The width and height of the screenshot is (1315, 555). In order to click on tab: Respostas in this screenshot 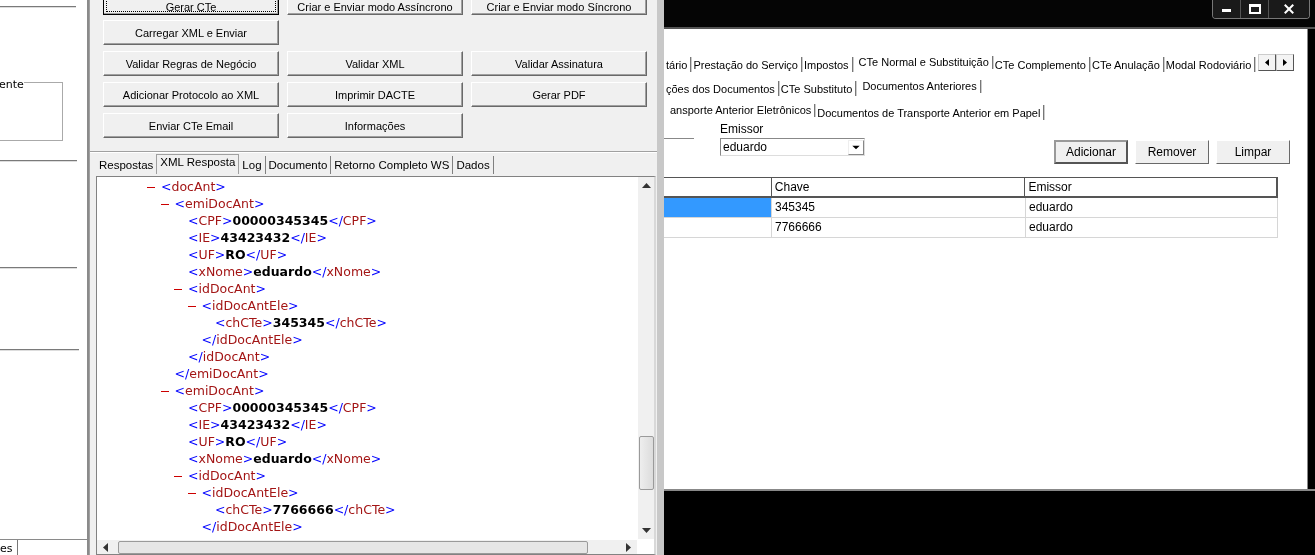, I will do `click(126, 165)`.